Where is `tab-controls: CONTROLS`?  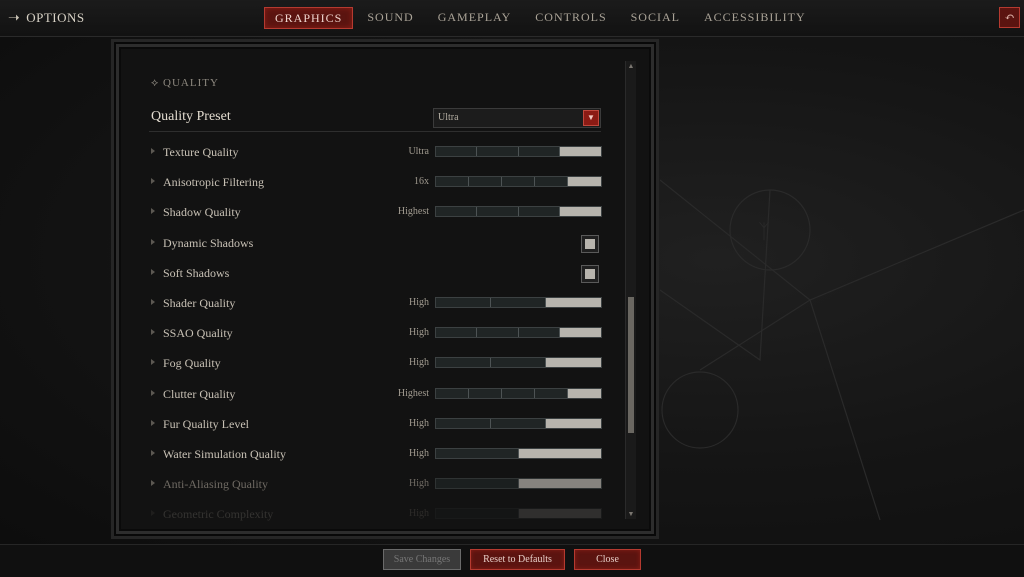
tab-controls: CONTROLS is located at coordinates (570, 17).